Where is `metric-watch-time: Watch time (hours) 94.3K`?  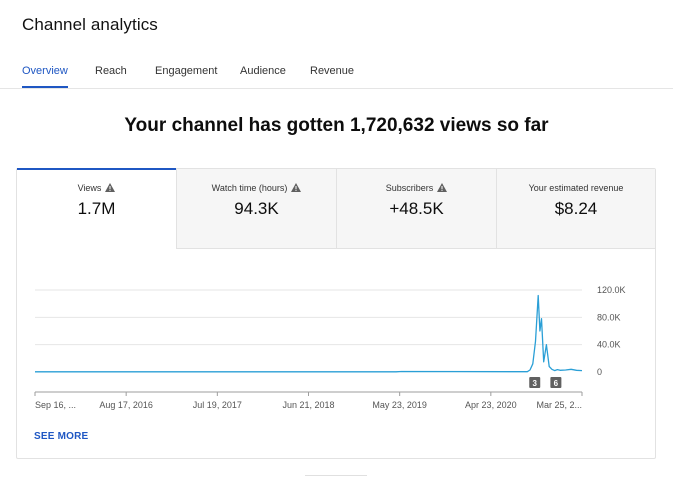
metric-watch-time: Watch time (hours) 94.3K is located at coordinates (257, 209).